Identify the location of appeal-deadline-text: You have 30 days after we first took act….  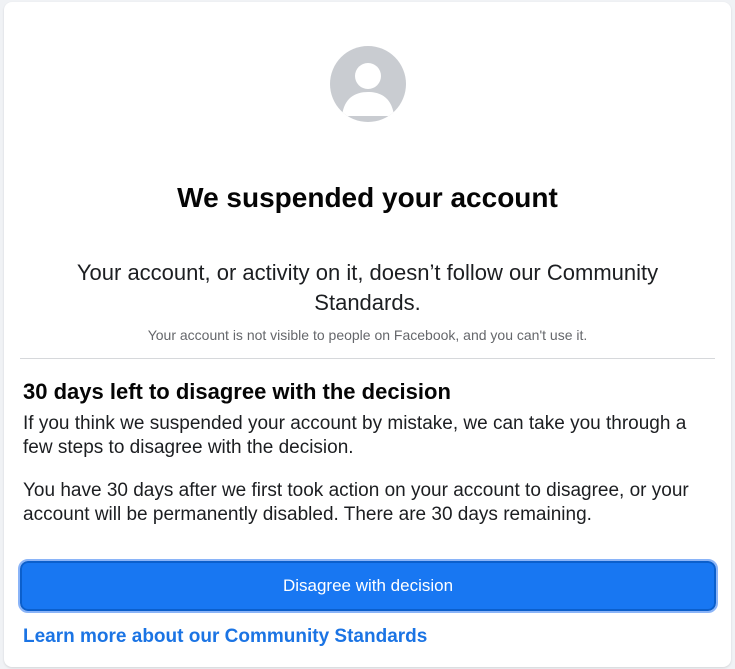
(356, 502).